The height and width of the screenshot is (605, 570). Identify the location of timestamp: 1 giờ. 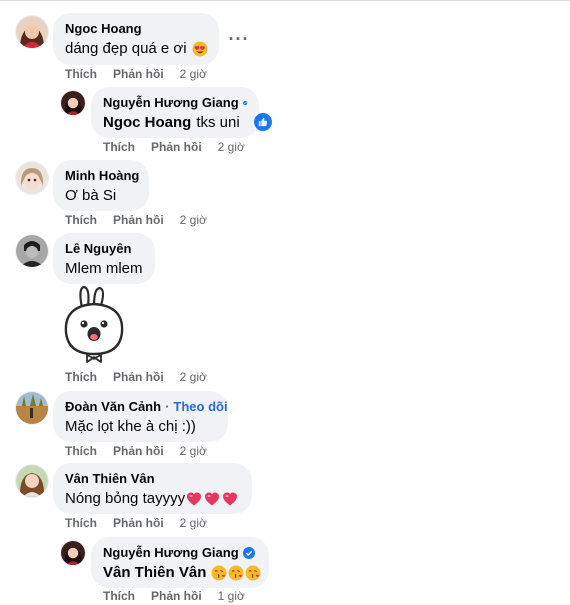
(231, 596).